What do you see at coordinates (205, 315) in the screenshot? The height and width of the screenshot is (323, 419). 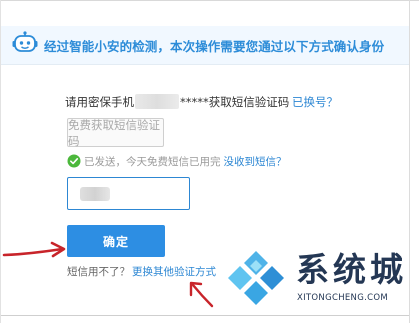 I see `bottom-divider` at bounding box center [205, 315].